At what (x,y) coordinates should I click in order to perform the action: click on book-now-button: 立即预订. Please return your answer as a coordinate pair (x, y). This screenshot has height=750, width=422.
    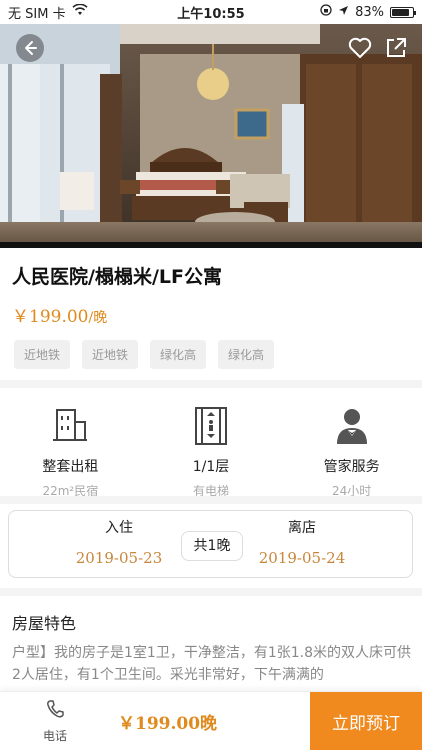
    Looking at the image, I should click on (366, 721).